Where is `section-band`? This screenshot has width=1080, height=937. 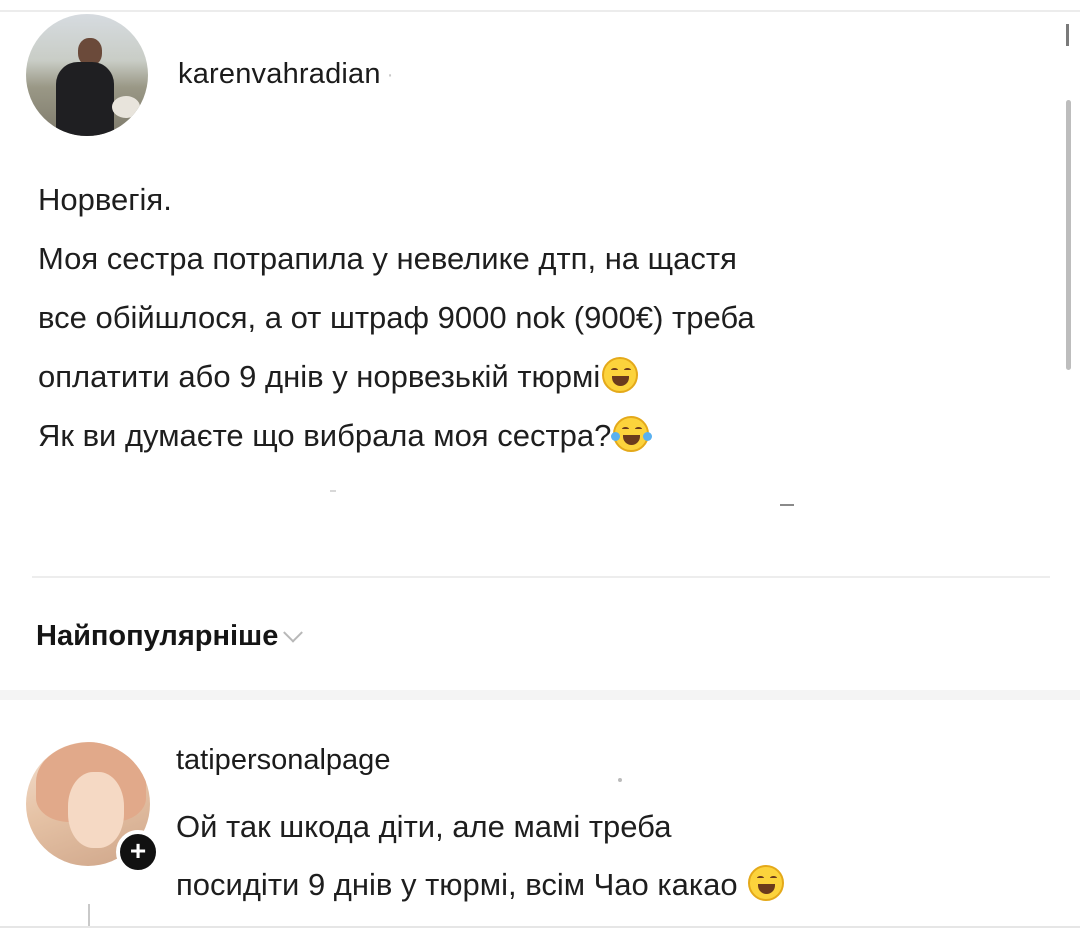 section-band is located at coordinates (540, 695).